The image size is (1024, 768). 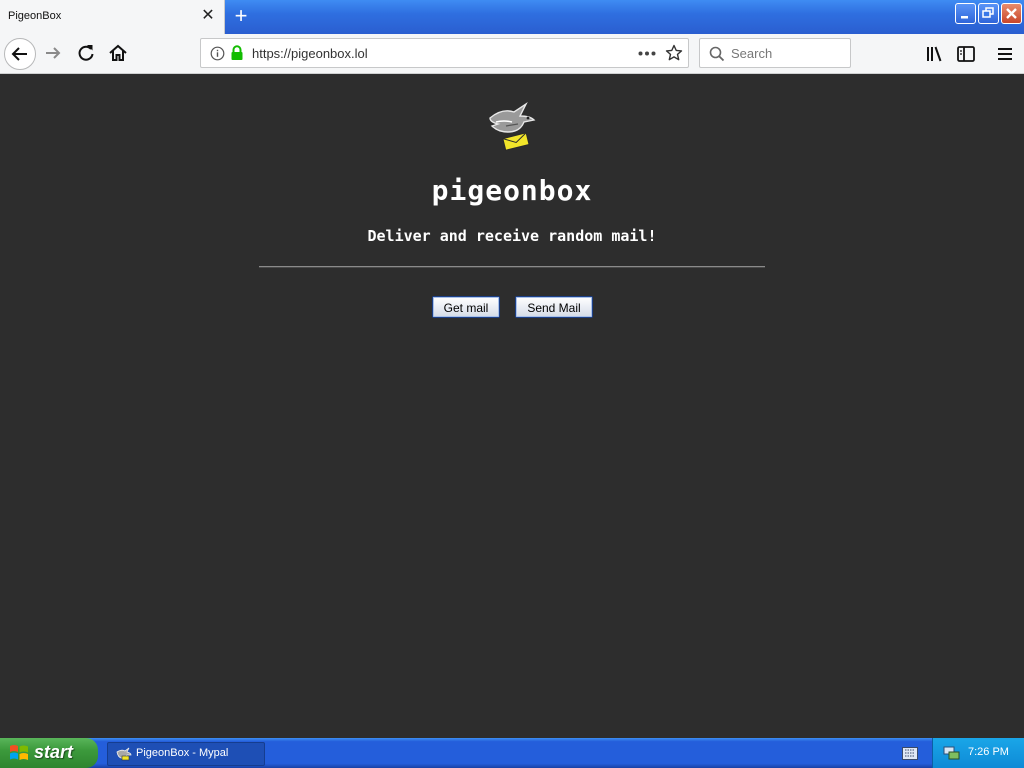 What do you see at coordinates (310, 53) in the screenshot?
I see `url-text: https://pigeonbox.lol` at bounding box center [310, 53].